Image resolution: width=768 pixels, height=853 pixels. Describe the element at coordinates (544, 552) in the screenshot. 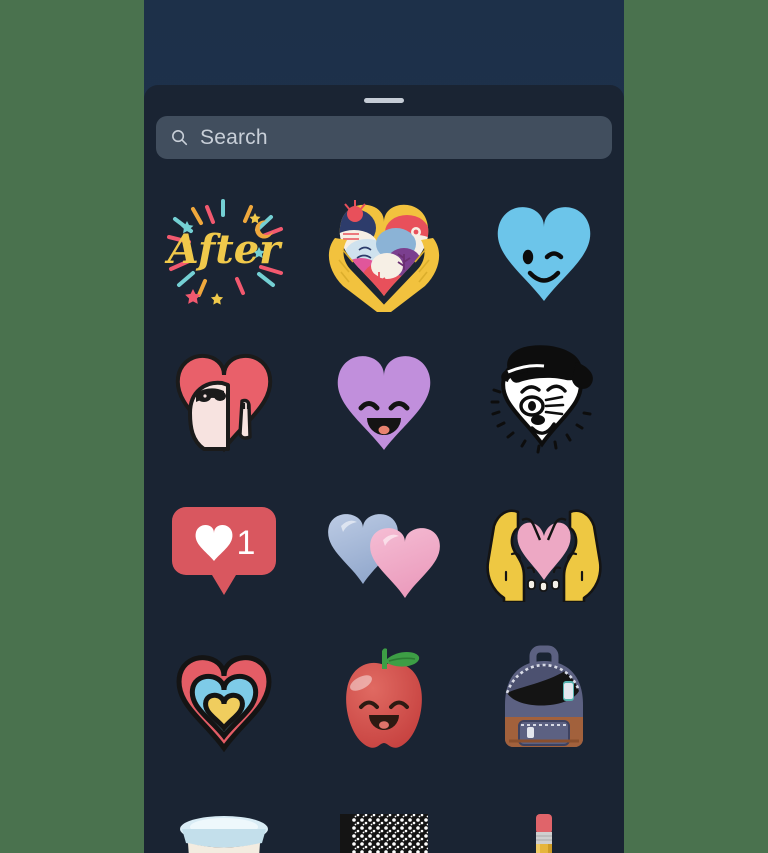

I see `sticker-hands-making-heart` at that location.